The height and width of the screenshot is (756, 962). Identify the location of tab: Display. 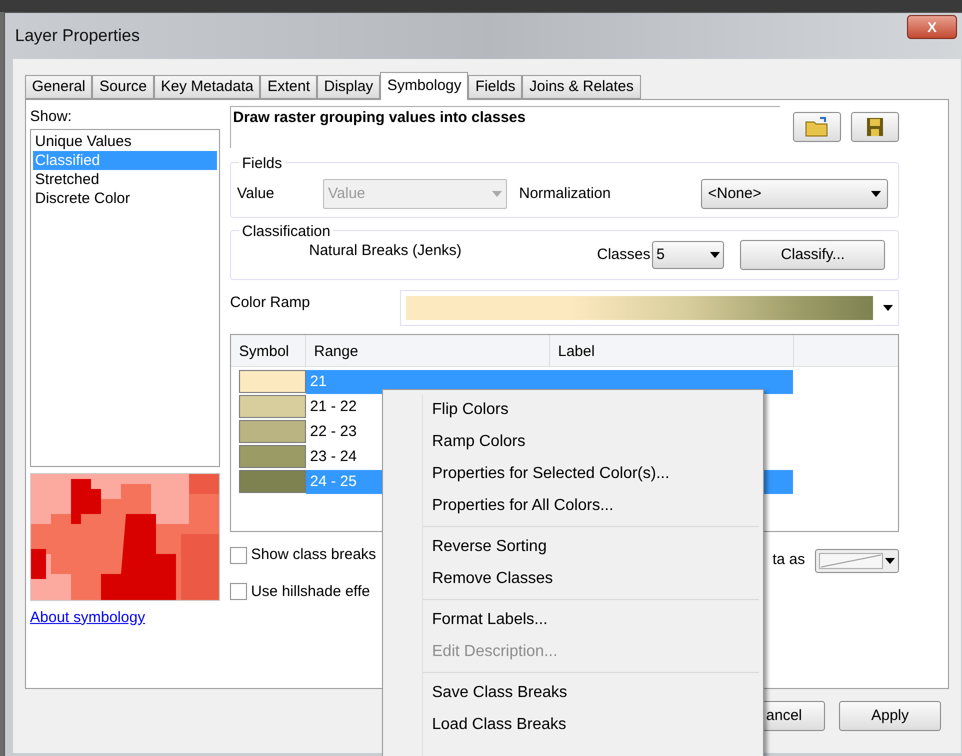
(348, 87).